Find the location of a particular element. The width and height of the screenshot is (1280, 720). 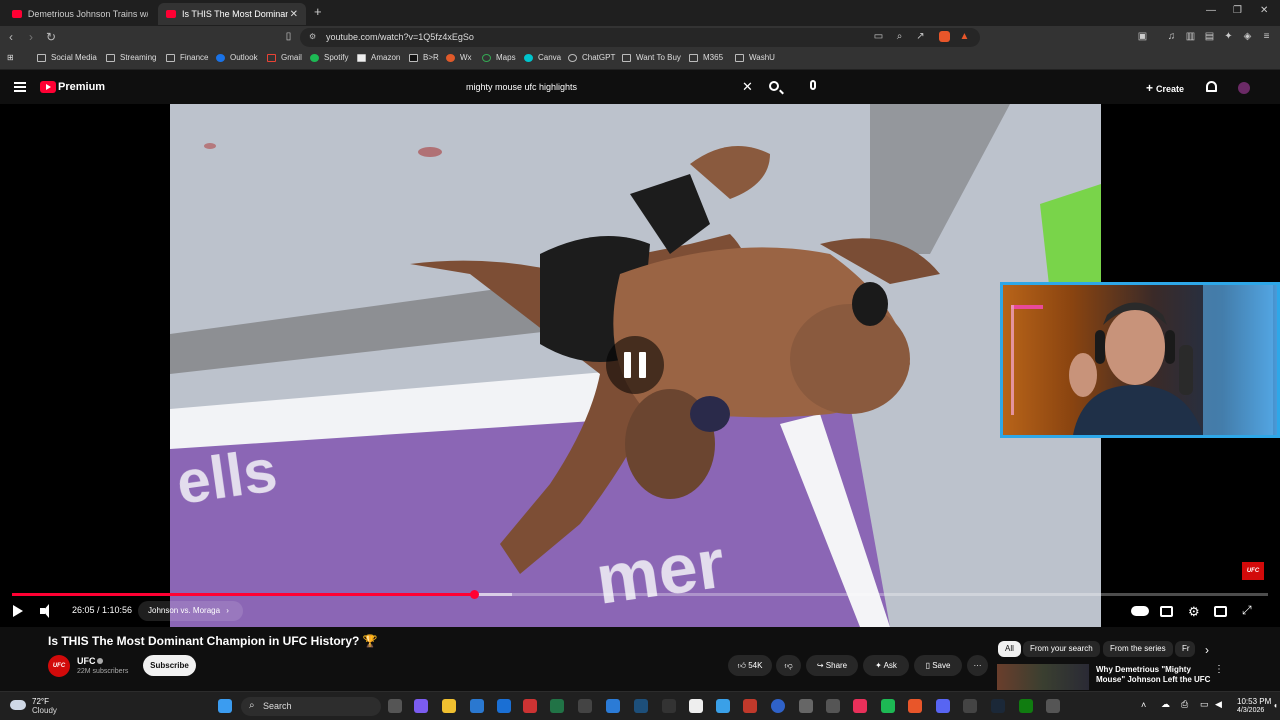

progress-bar is located at coordinates (640, 594).